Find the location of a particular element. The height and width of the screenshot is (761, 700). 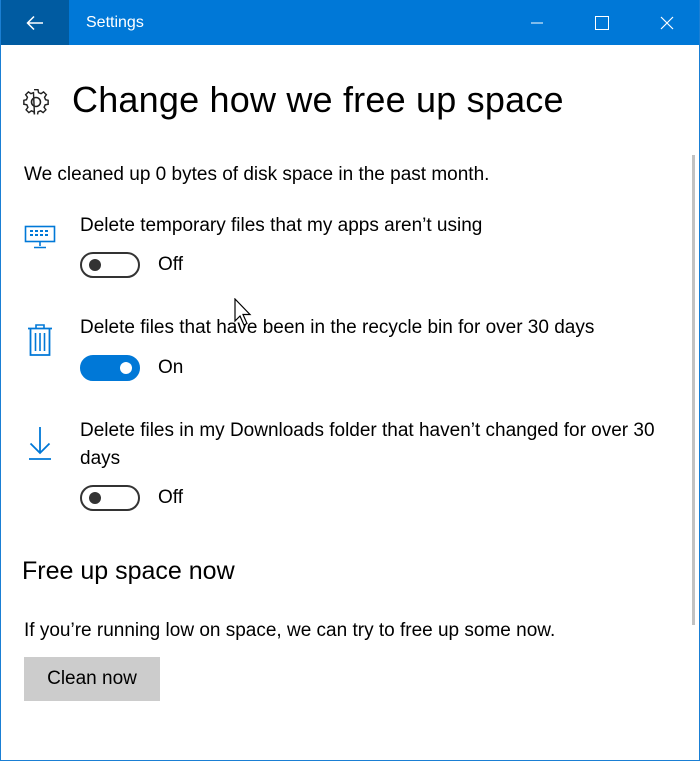

trash-icon is located at coordinates (40, 340).